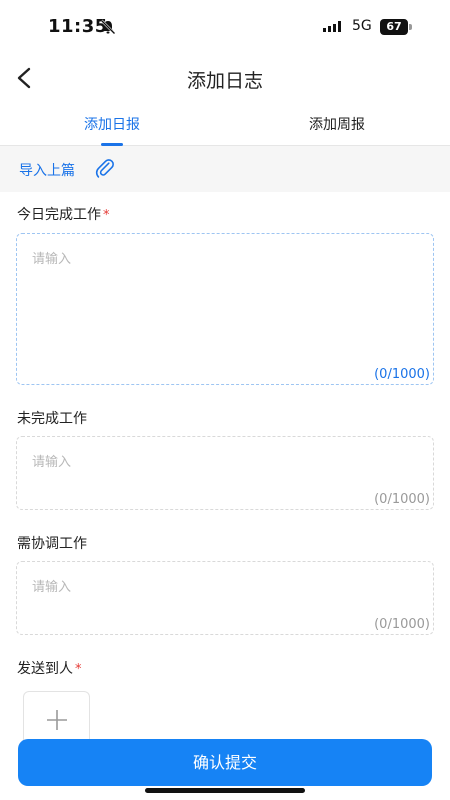 This screenshot has height=800, width=450. What do you see at coordinates (225, 169) in the screenshot?
I see `import-previous-row: 导入上篇` at bounding box center [225, 169].